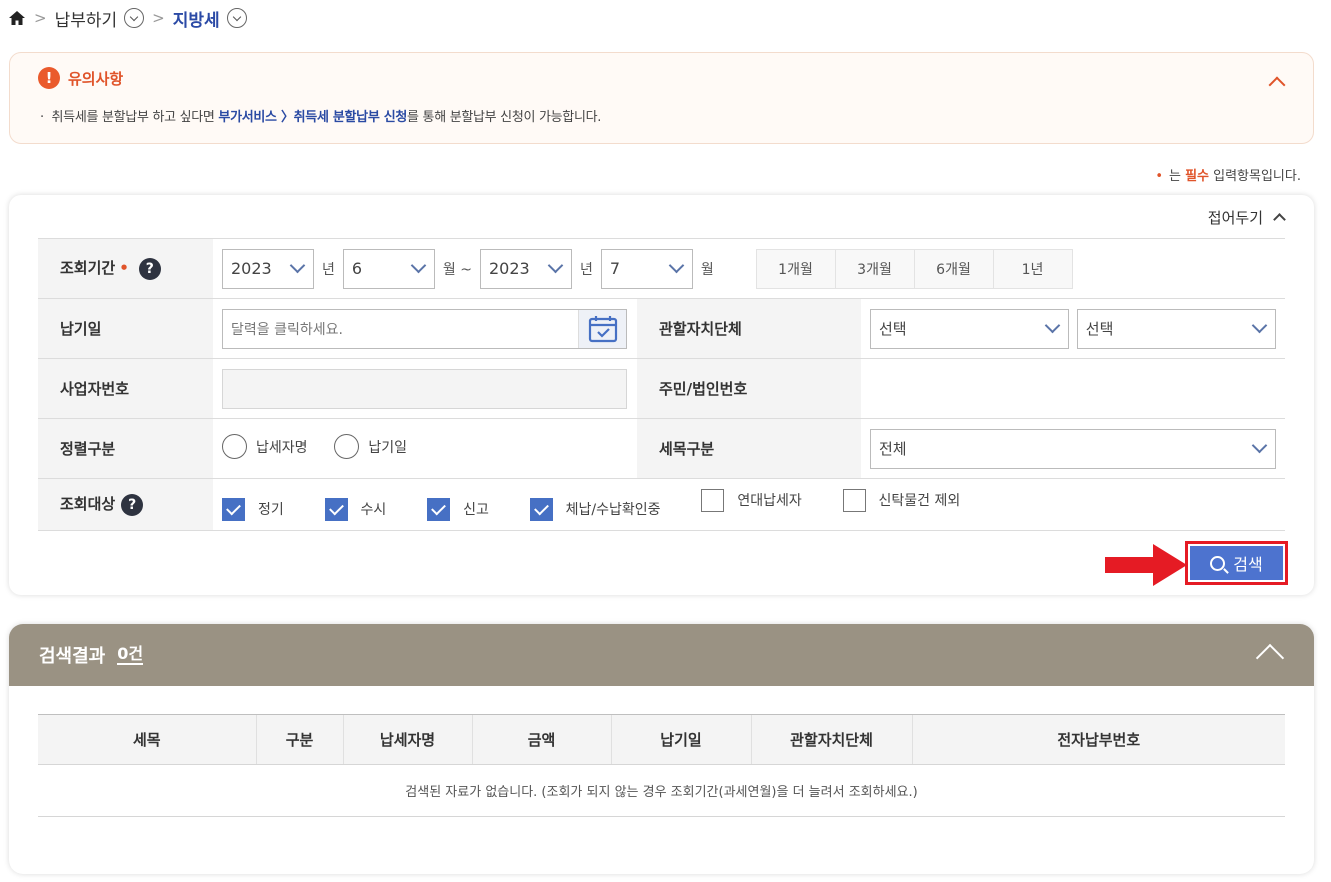 This screenshot has width=1331, height=882. What do you see at coordinates (147, 739) in the screenshot?
I see `column-header-tax-item: 세목` at bounding box center [147, 739].